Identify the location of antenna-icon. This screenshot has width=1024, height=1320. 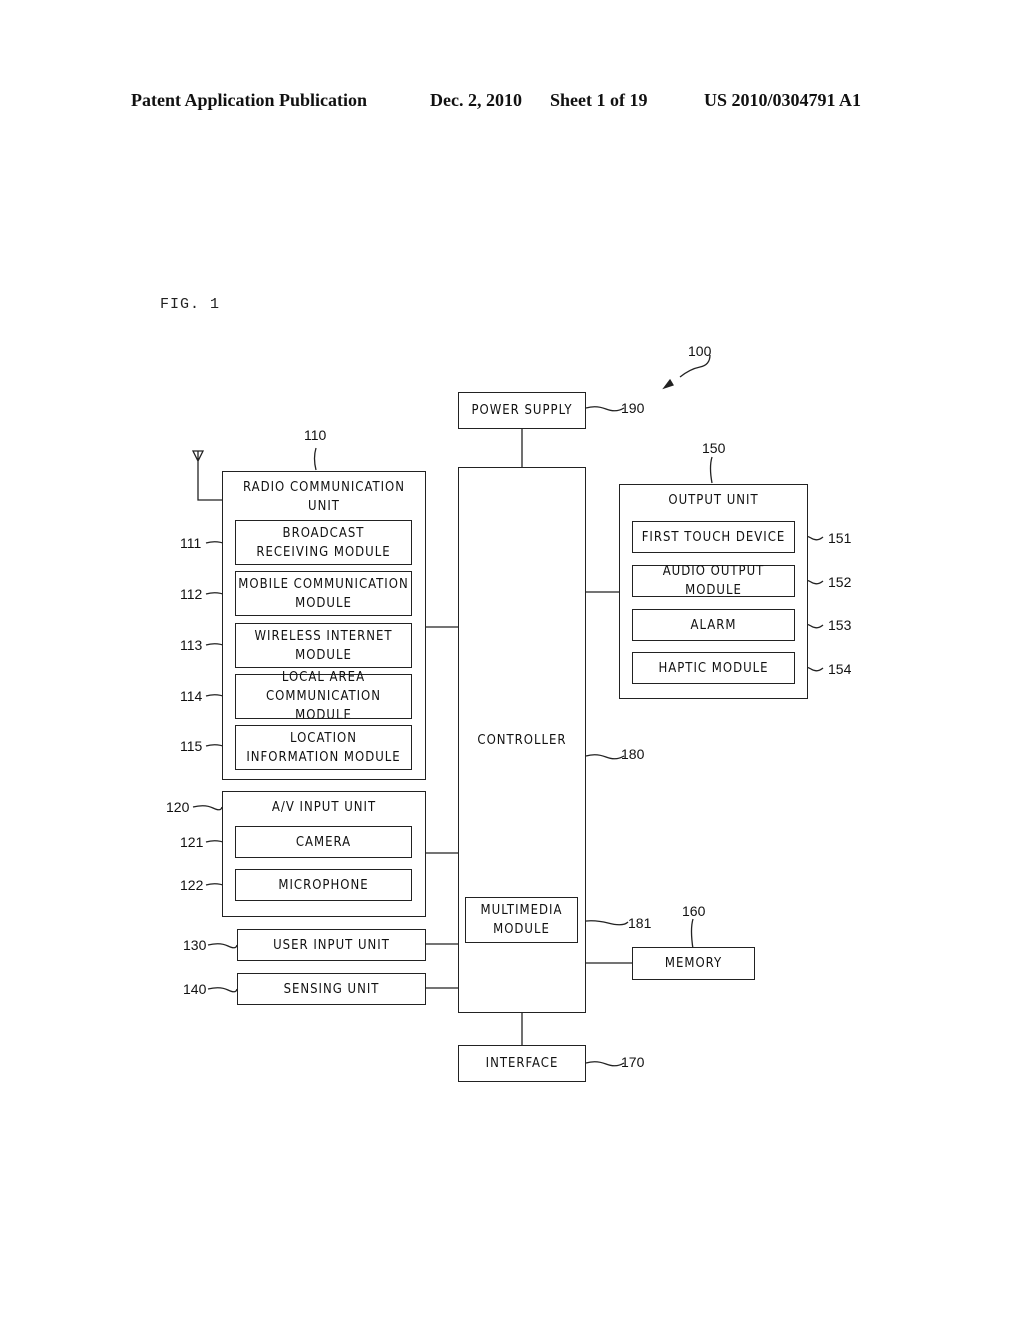
(206, 475).